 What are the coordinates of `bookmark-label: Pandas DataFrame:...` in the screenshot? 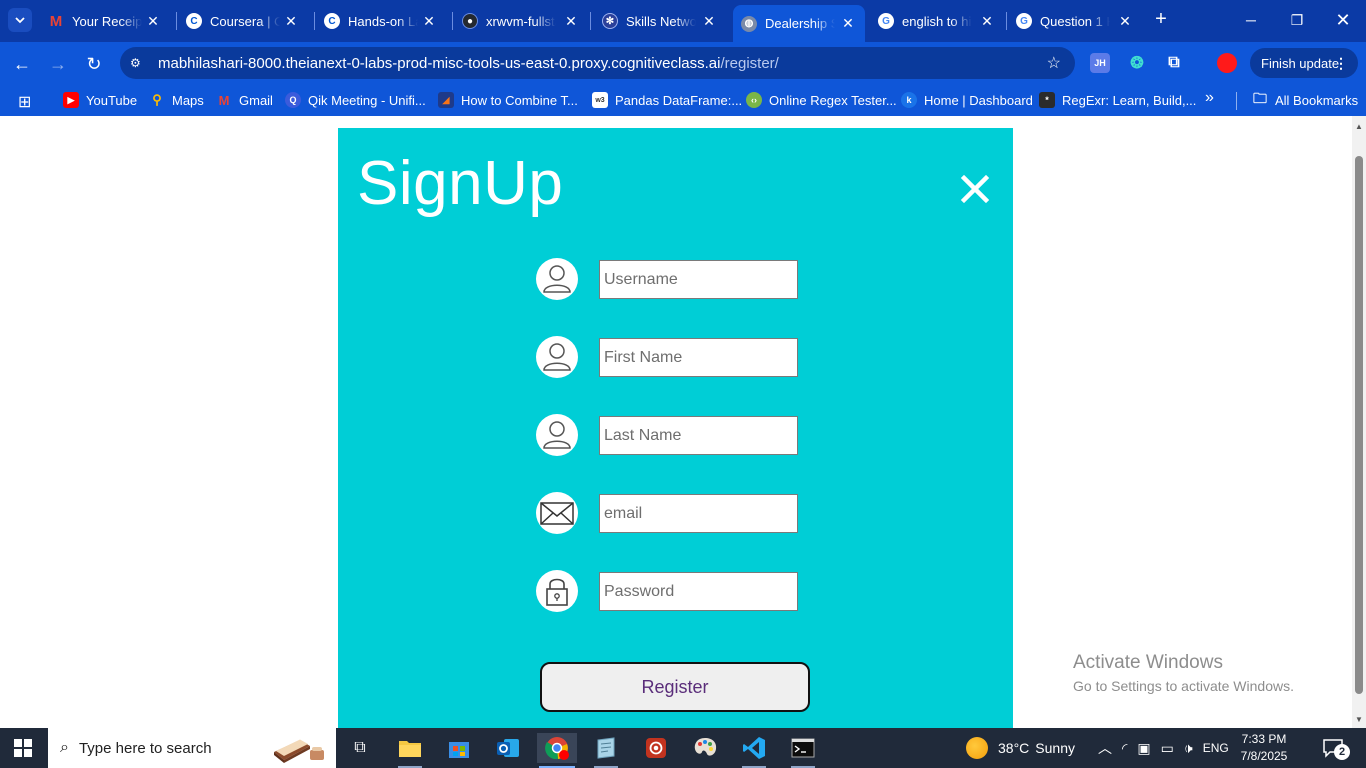 It's located at (679, 100).